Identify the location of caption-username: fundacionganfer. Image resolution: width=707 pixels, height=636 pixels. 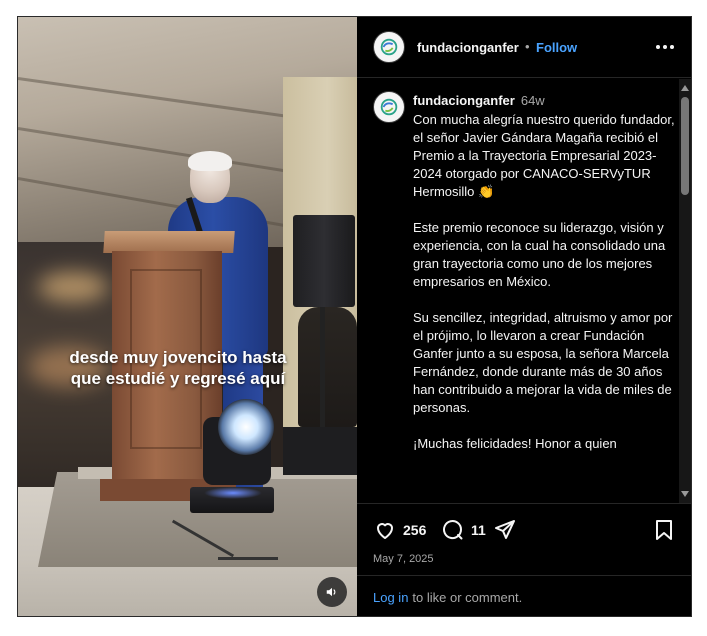
(464, 100).